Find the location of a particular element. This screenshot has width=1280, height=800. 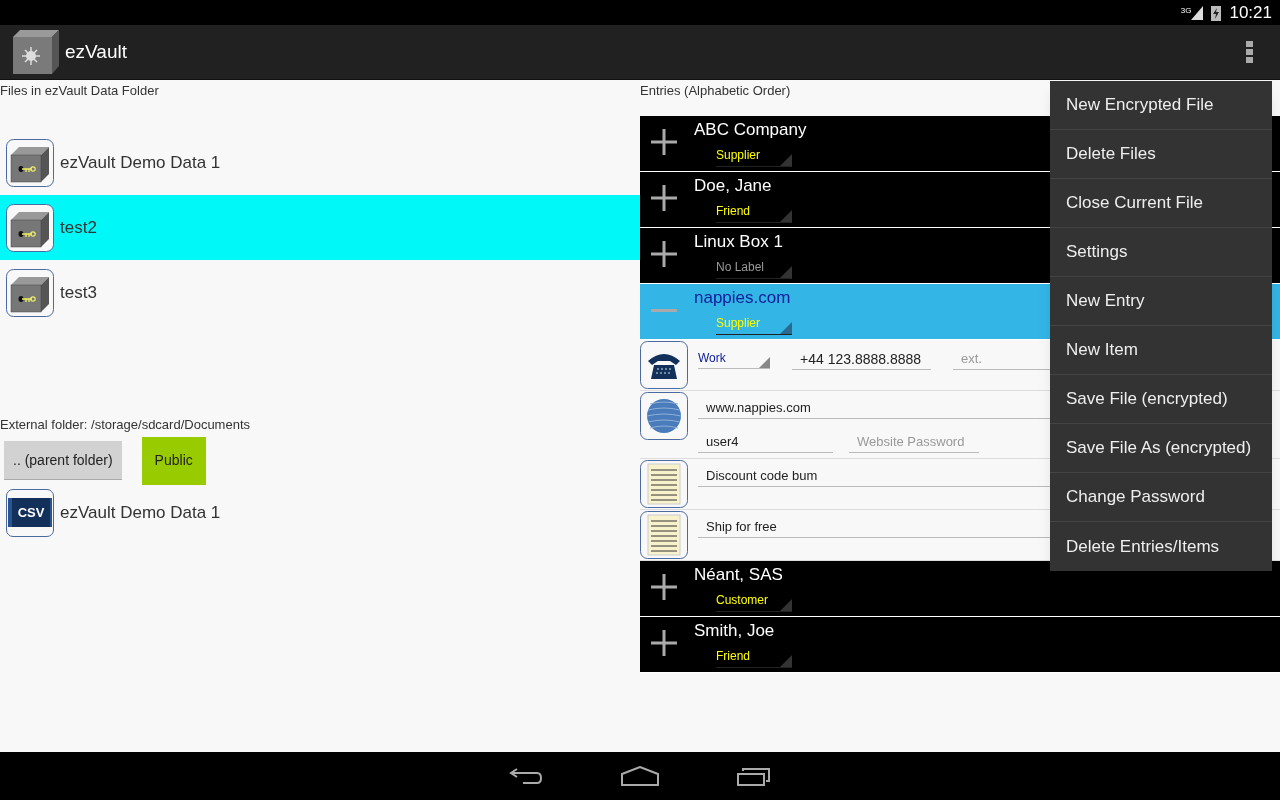

phone-number-field: +44 123.8888.8888 is located at coordinates (861, 359).